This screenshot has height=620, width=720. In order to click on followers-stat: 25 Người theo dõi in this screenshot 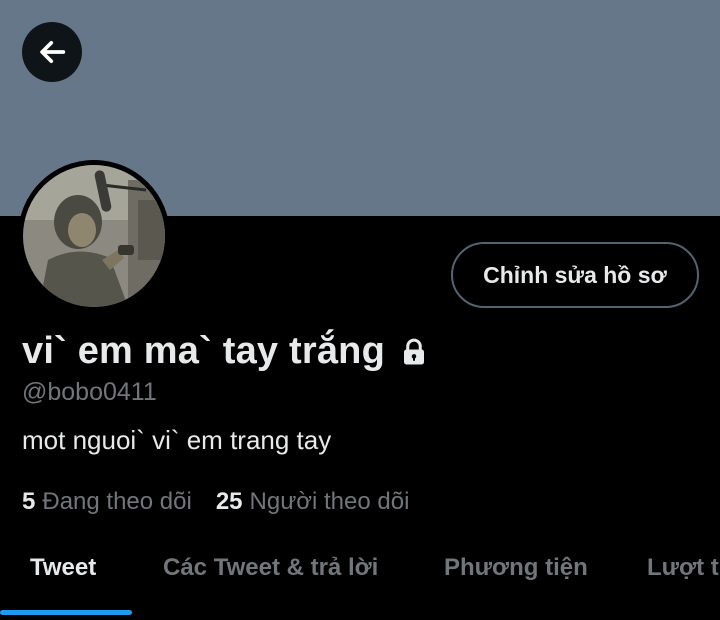, I will do `click(313, 502)`.